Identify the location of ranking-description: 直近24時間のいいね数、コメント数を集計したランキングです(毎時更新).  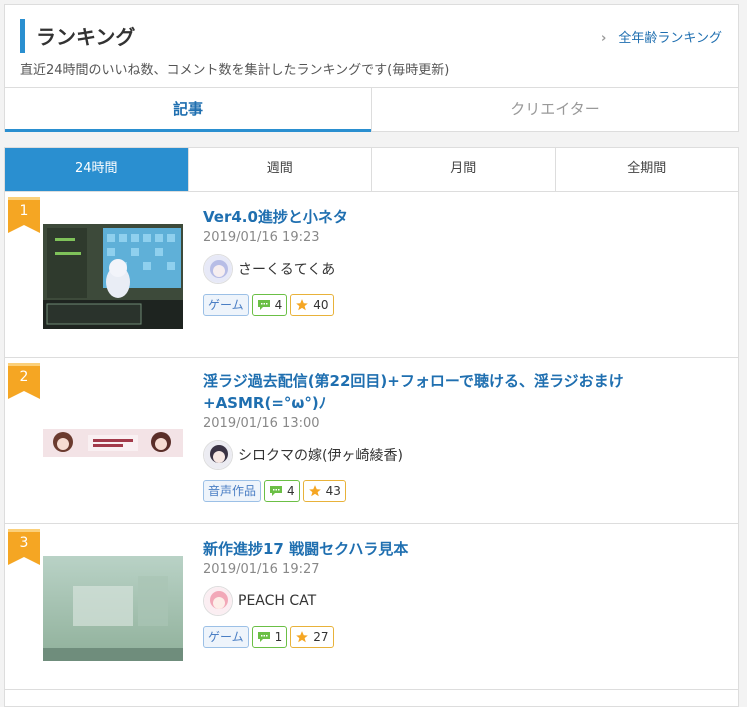
(235, 70).